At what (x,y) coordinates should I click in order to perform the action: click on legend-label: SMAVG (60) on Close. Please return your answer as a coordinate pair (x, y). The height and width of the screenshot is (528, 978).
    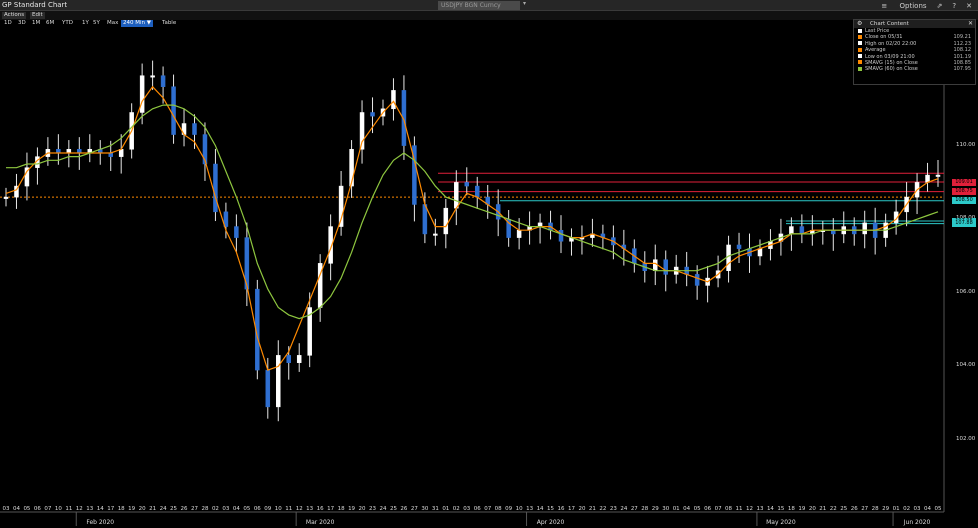
    Looking at the image, I should click on (891, 69).